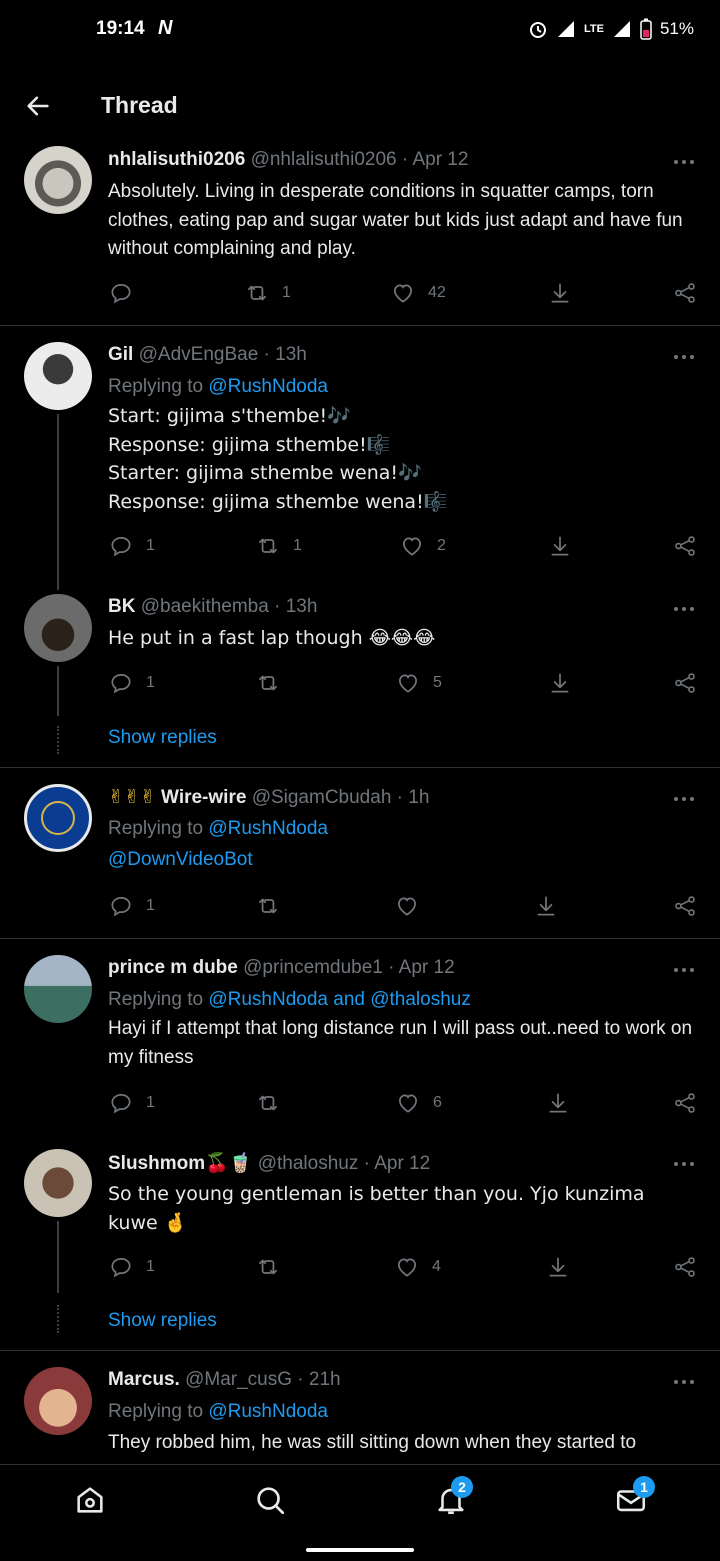  What do you see at coordinates (224, 1380) in the screenshot?
I see `tweet-header: Marcus. @Mar_cusG · 21h` at bounding box center [224, 1380].